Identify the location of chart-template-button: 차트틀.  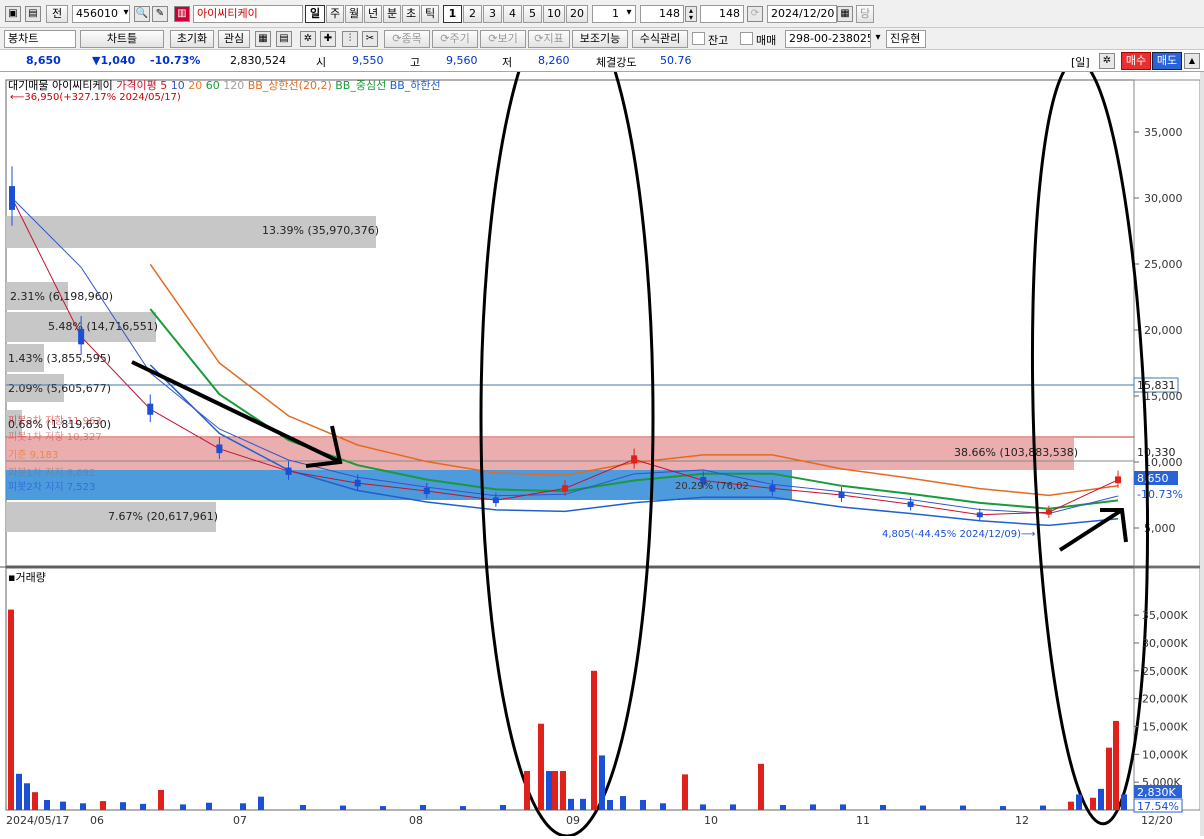
(122, 39).